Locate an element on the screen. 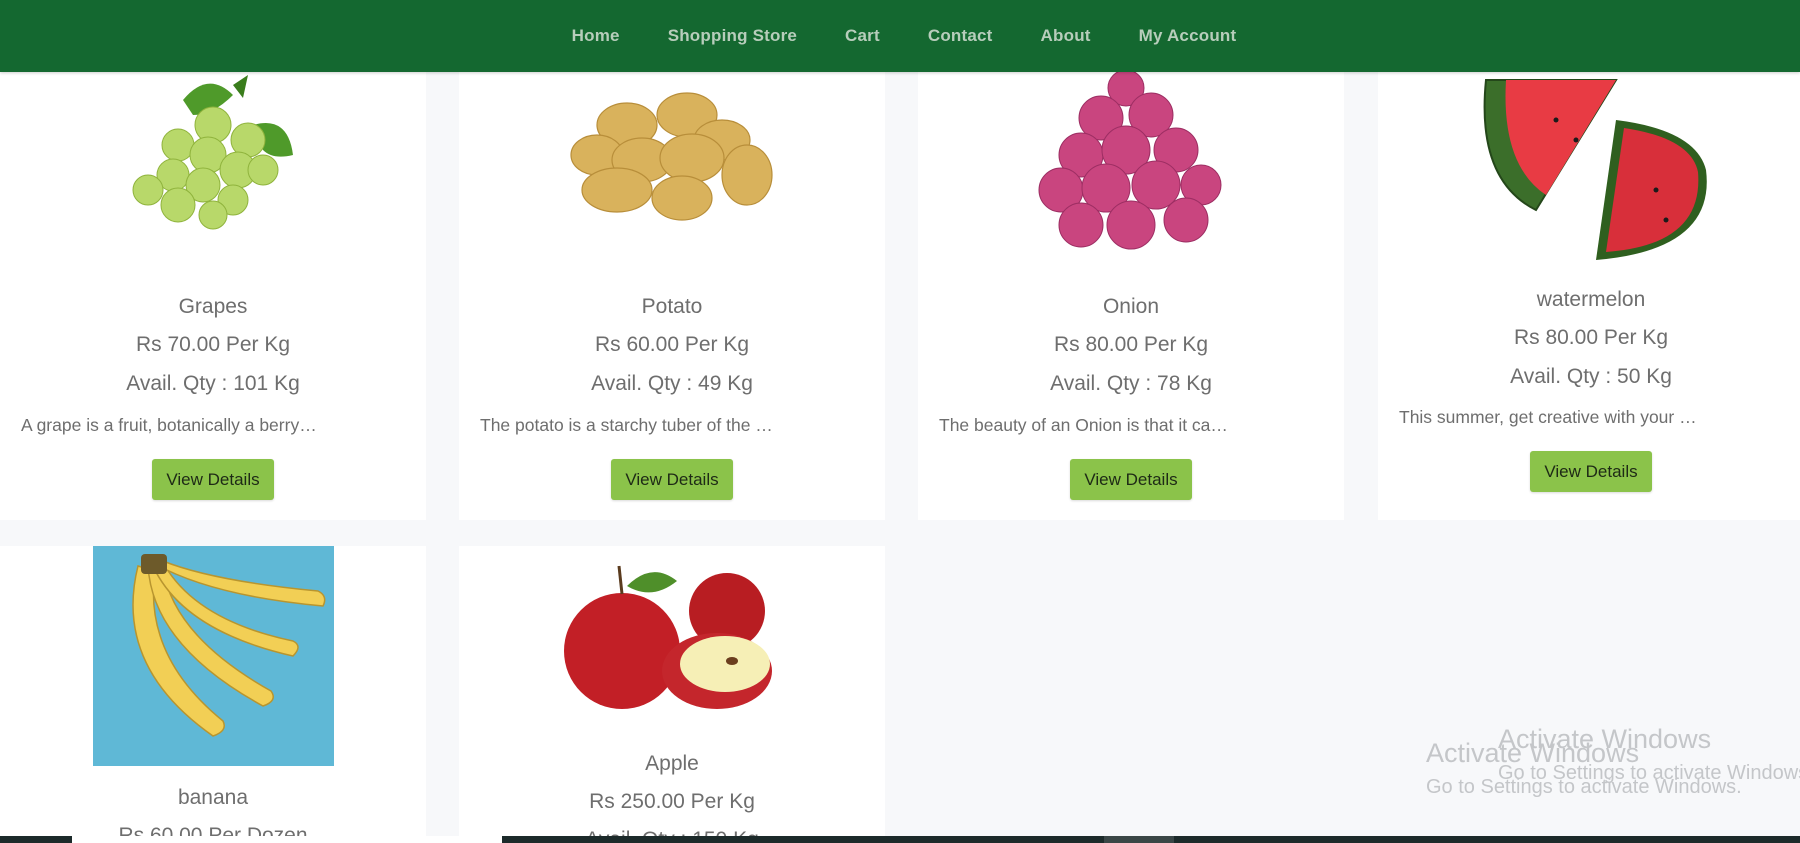  product-quantity: Avail. Qty : 49 Kg is located at coordinates (672, 383).